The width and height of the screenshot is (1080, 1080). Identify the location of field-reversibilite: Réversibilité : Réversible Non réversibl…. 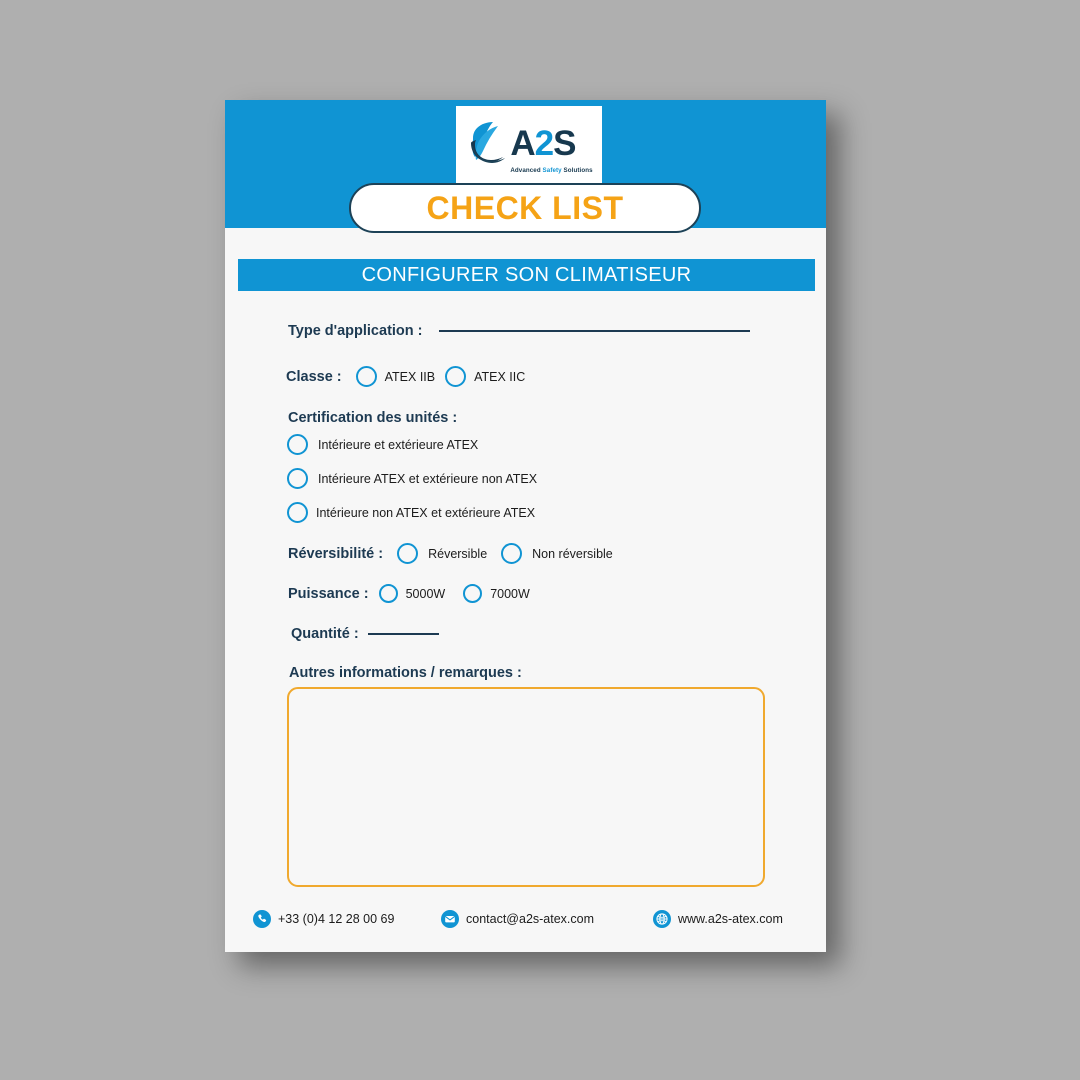
(450, 553).